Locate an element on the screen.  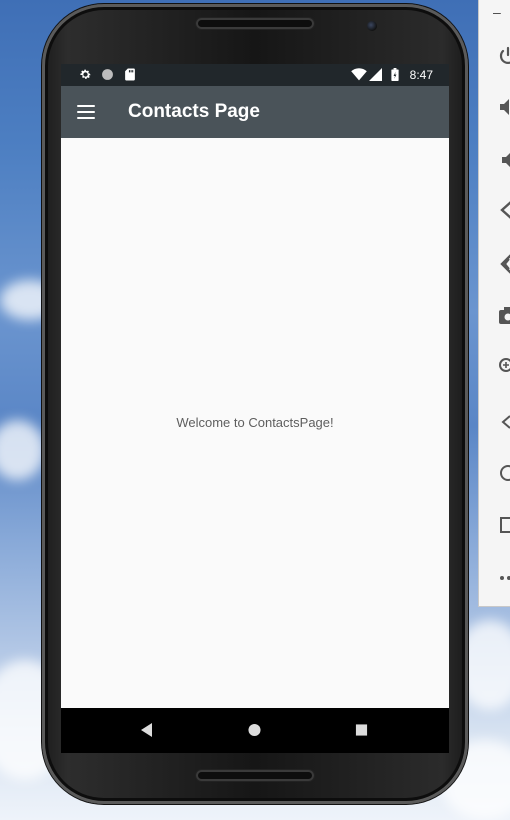
emulator-side-panel: – is located at coordinates (494, 303).